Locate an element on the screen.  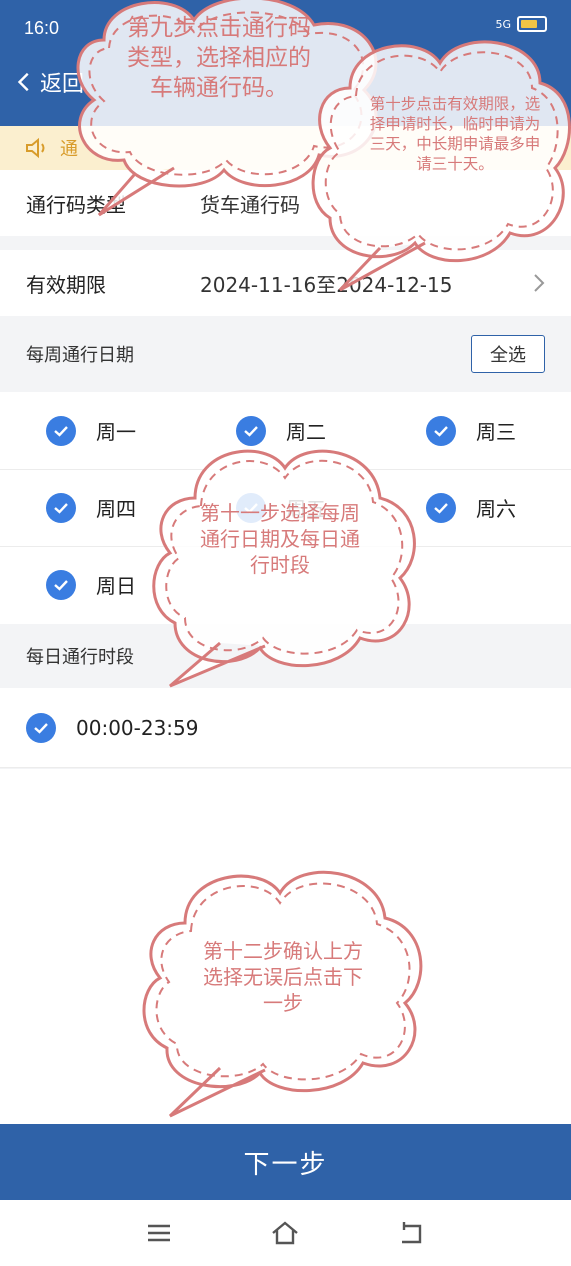
home-icon is located at coordinates (285, 1233).